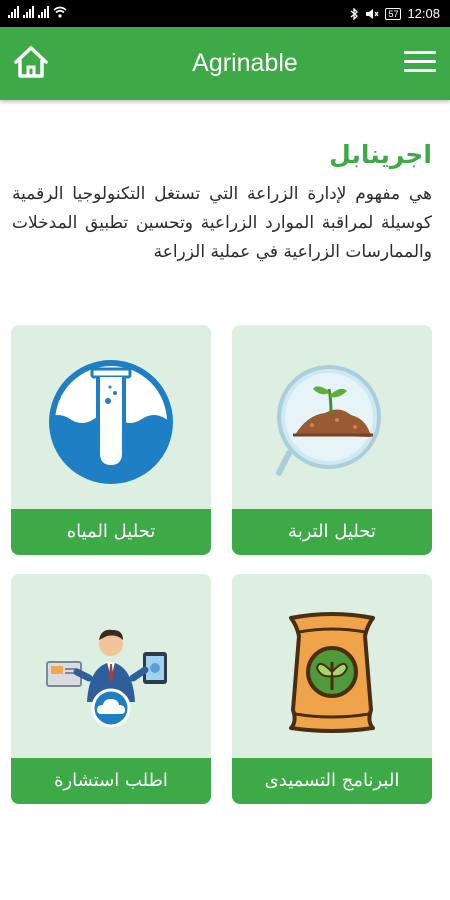 This screenshot has width=450, height=900. I want to click on soil-analysis-label: تحليل التربة, so click(332, 532).